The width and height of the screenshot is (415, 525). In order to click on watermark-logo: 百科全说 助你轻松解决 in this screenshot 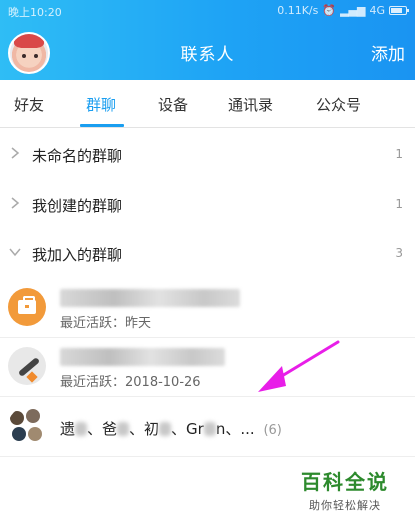, I will do `click(345, 489)`.